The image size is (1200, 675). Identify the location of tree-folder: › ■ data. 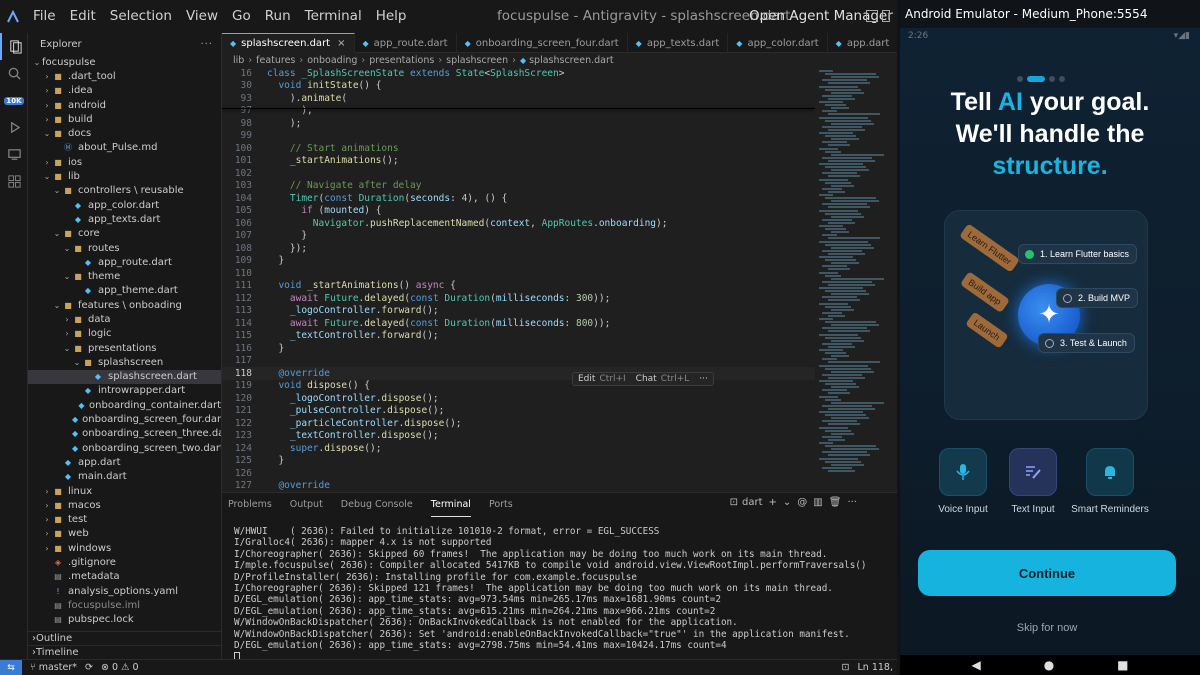
(124, 319).